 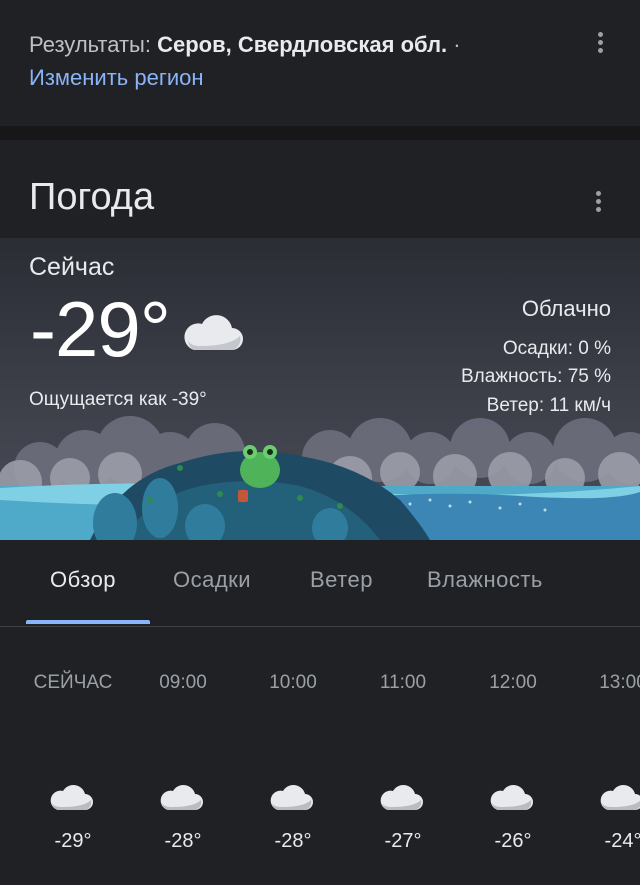 I want to click on tab-precipitation: Осадки, so click(x=212, y=580).